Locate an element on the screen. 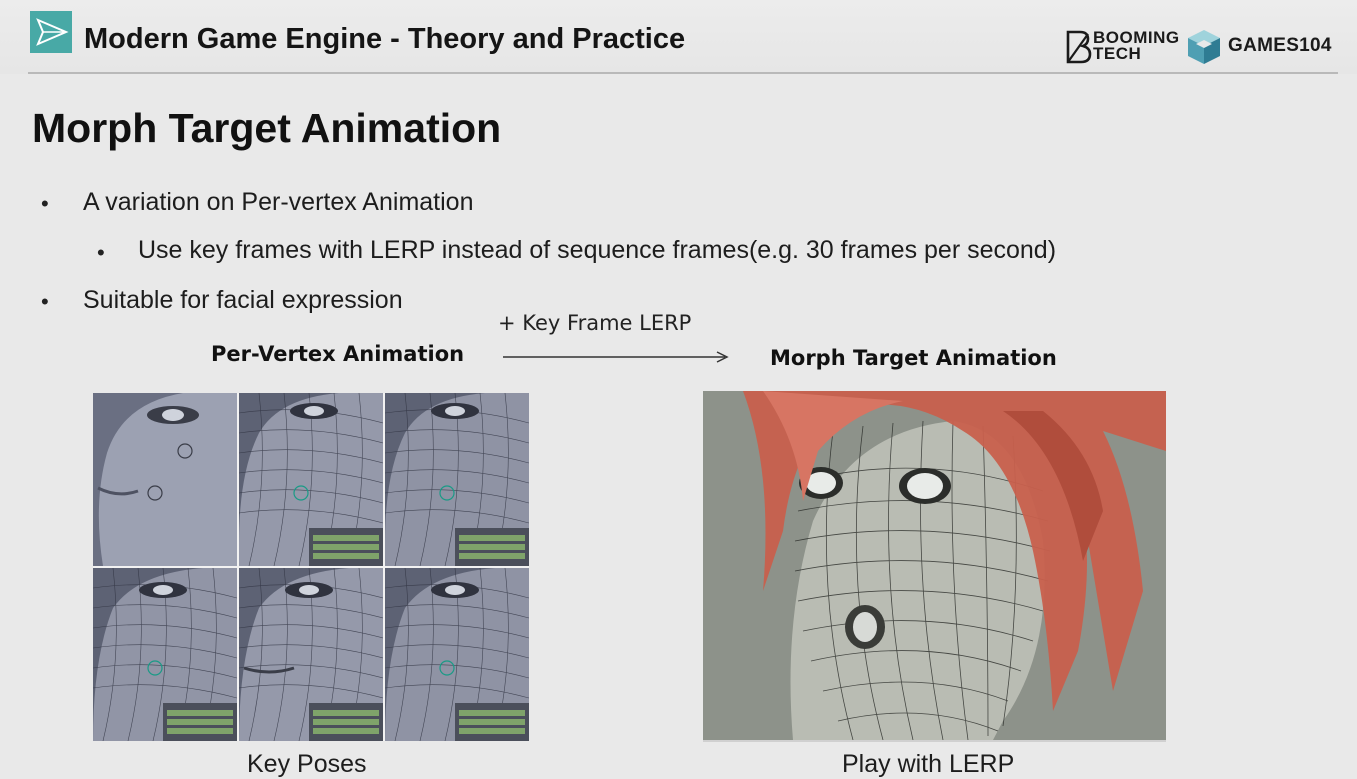 This screenshot has width=1357, height=779. play-with-lerp-caption: Play with LERP is located at coordinates (928, 764).